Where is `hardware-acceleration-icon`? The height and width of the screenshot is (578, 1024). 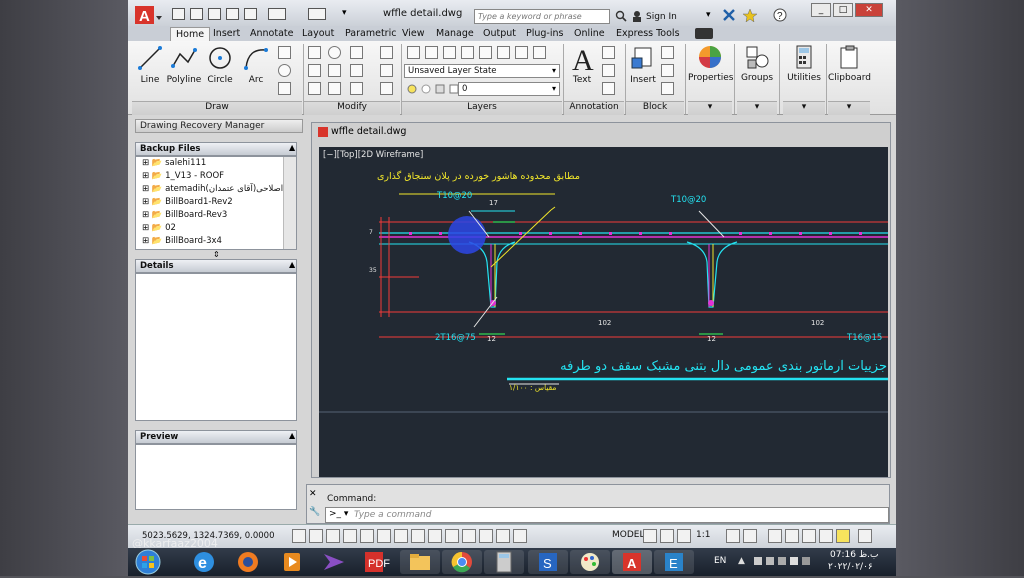
hardware-acceleration-icon is located at coordinates (809, 536).